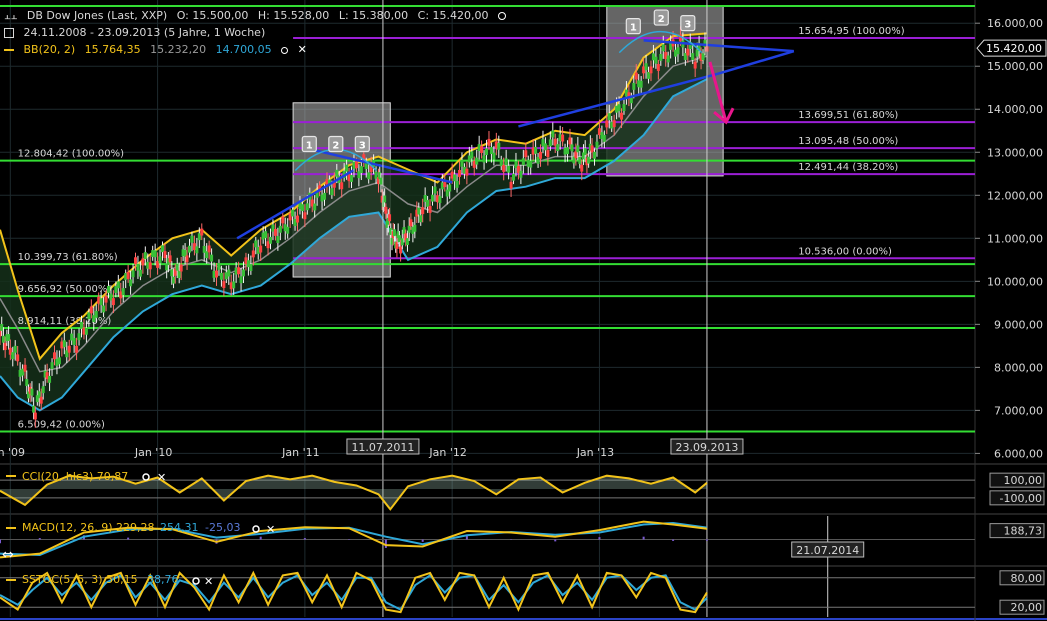  What do you see at coordinates (179, 527) in the screenshot?
I see `macd-header-signal: 254,31` at bounding box center [179, 527].